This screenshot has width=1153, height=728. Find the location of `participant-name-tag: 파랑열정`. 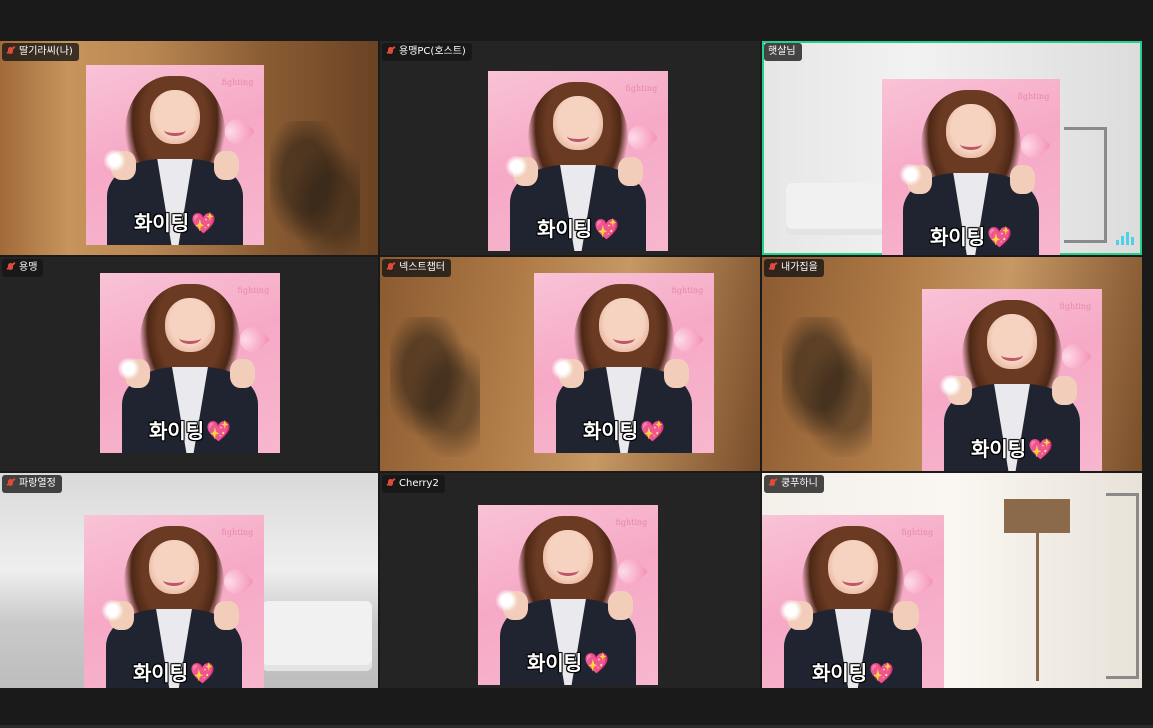

participant-name-tag: 파랑열정 is located at coordinates (32, 484).